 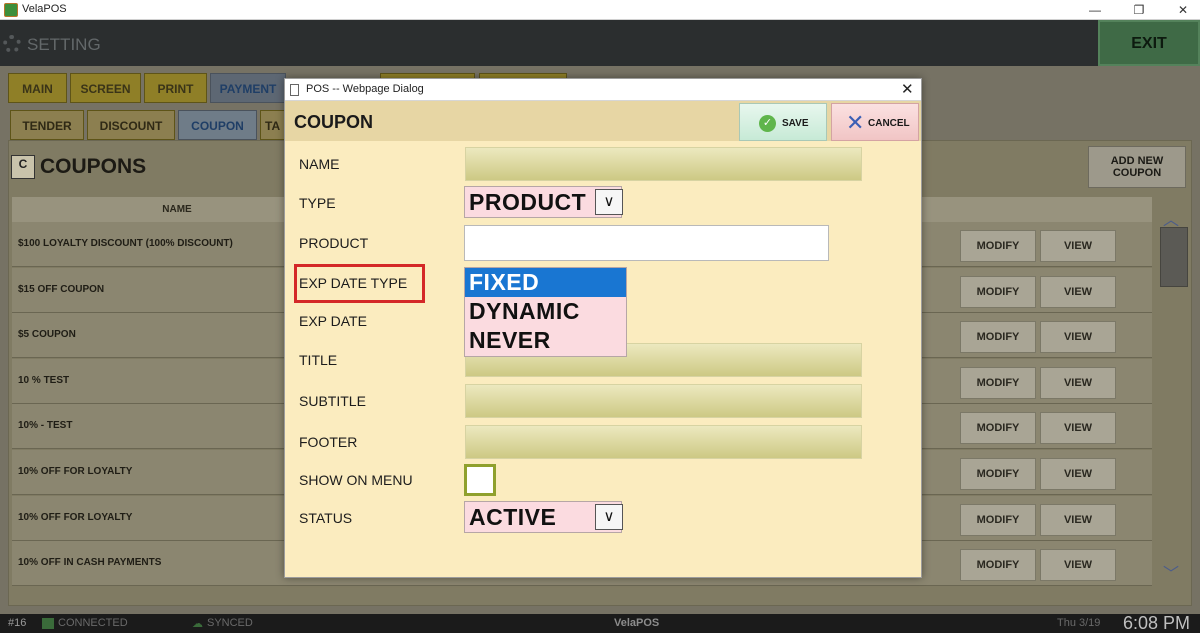 I want to click on subtitle-input, so click(x=663, y=401).